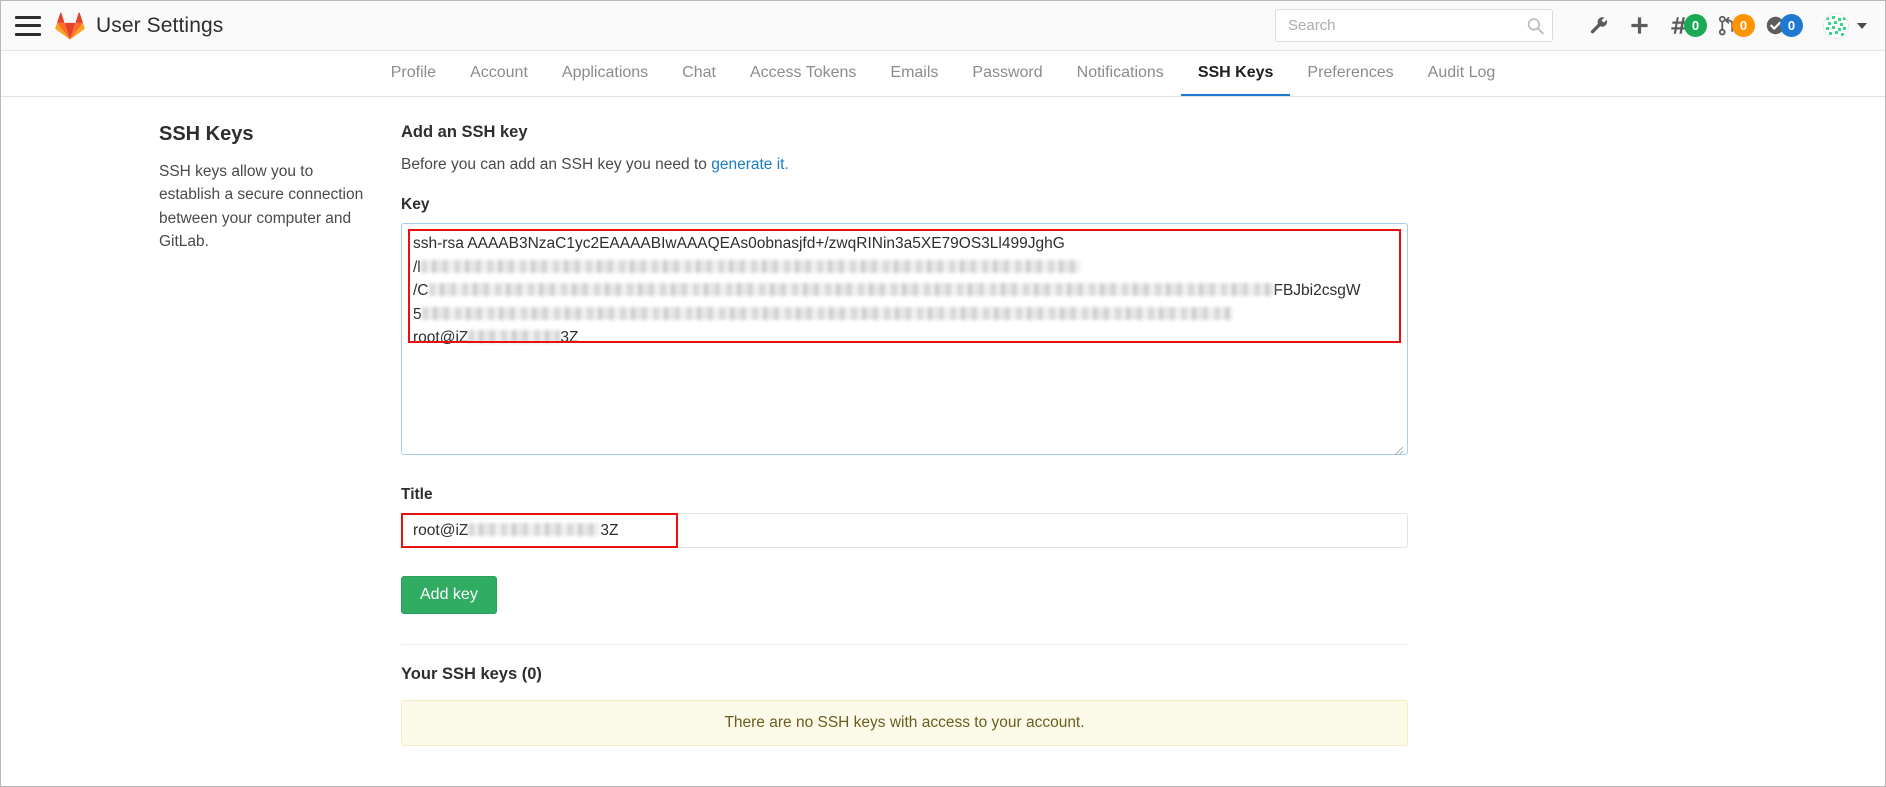 This screenshot has height=787, width=1886. I want to click on avatar, so click(1836, 25).